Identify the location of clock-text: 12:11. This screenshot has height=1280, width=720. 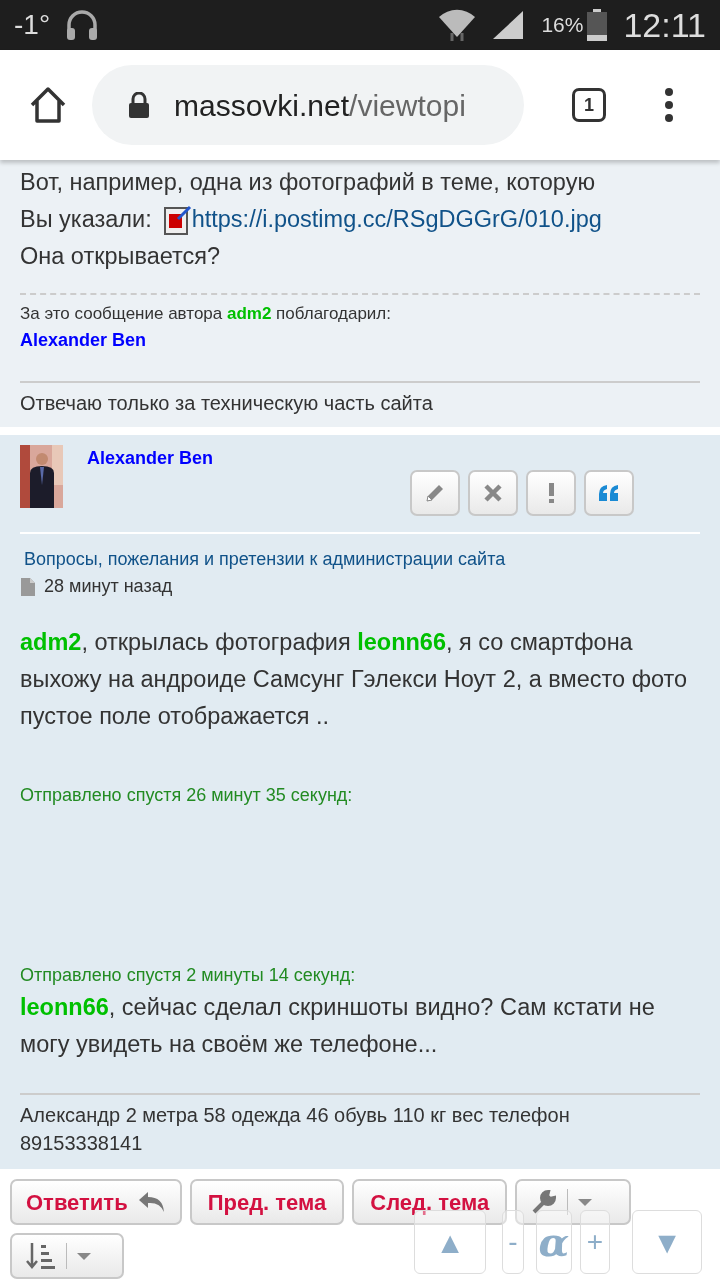
(664, 25).